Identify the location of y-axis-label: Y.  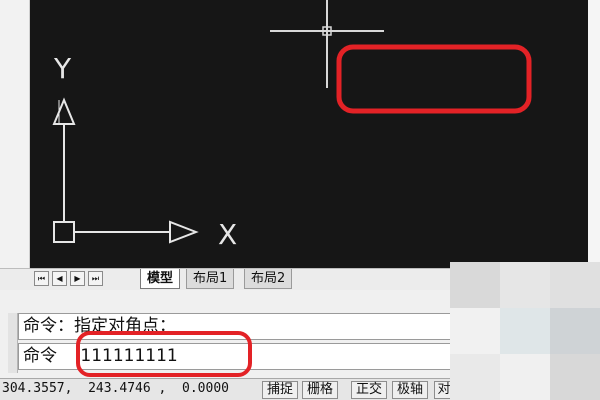
(62, 68).